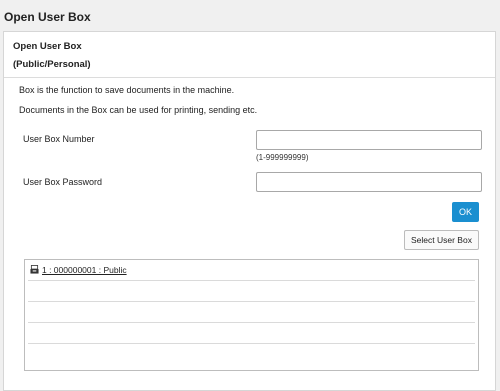  Describe the element at coordinates (47, 17) in the screenshot. I see `page-title: Open User Box` at that location.